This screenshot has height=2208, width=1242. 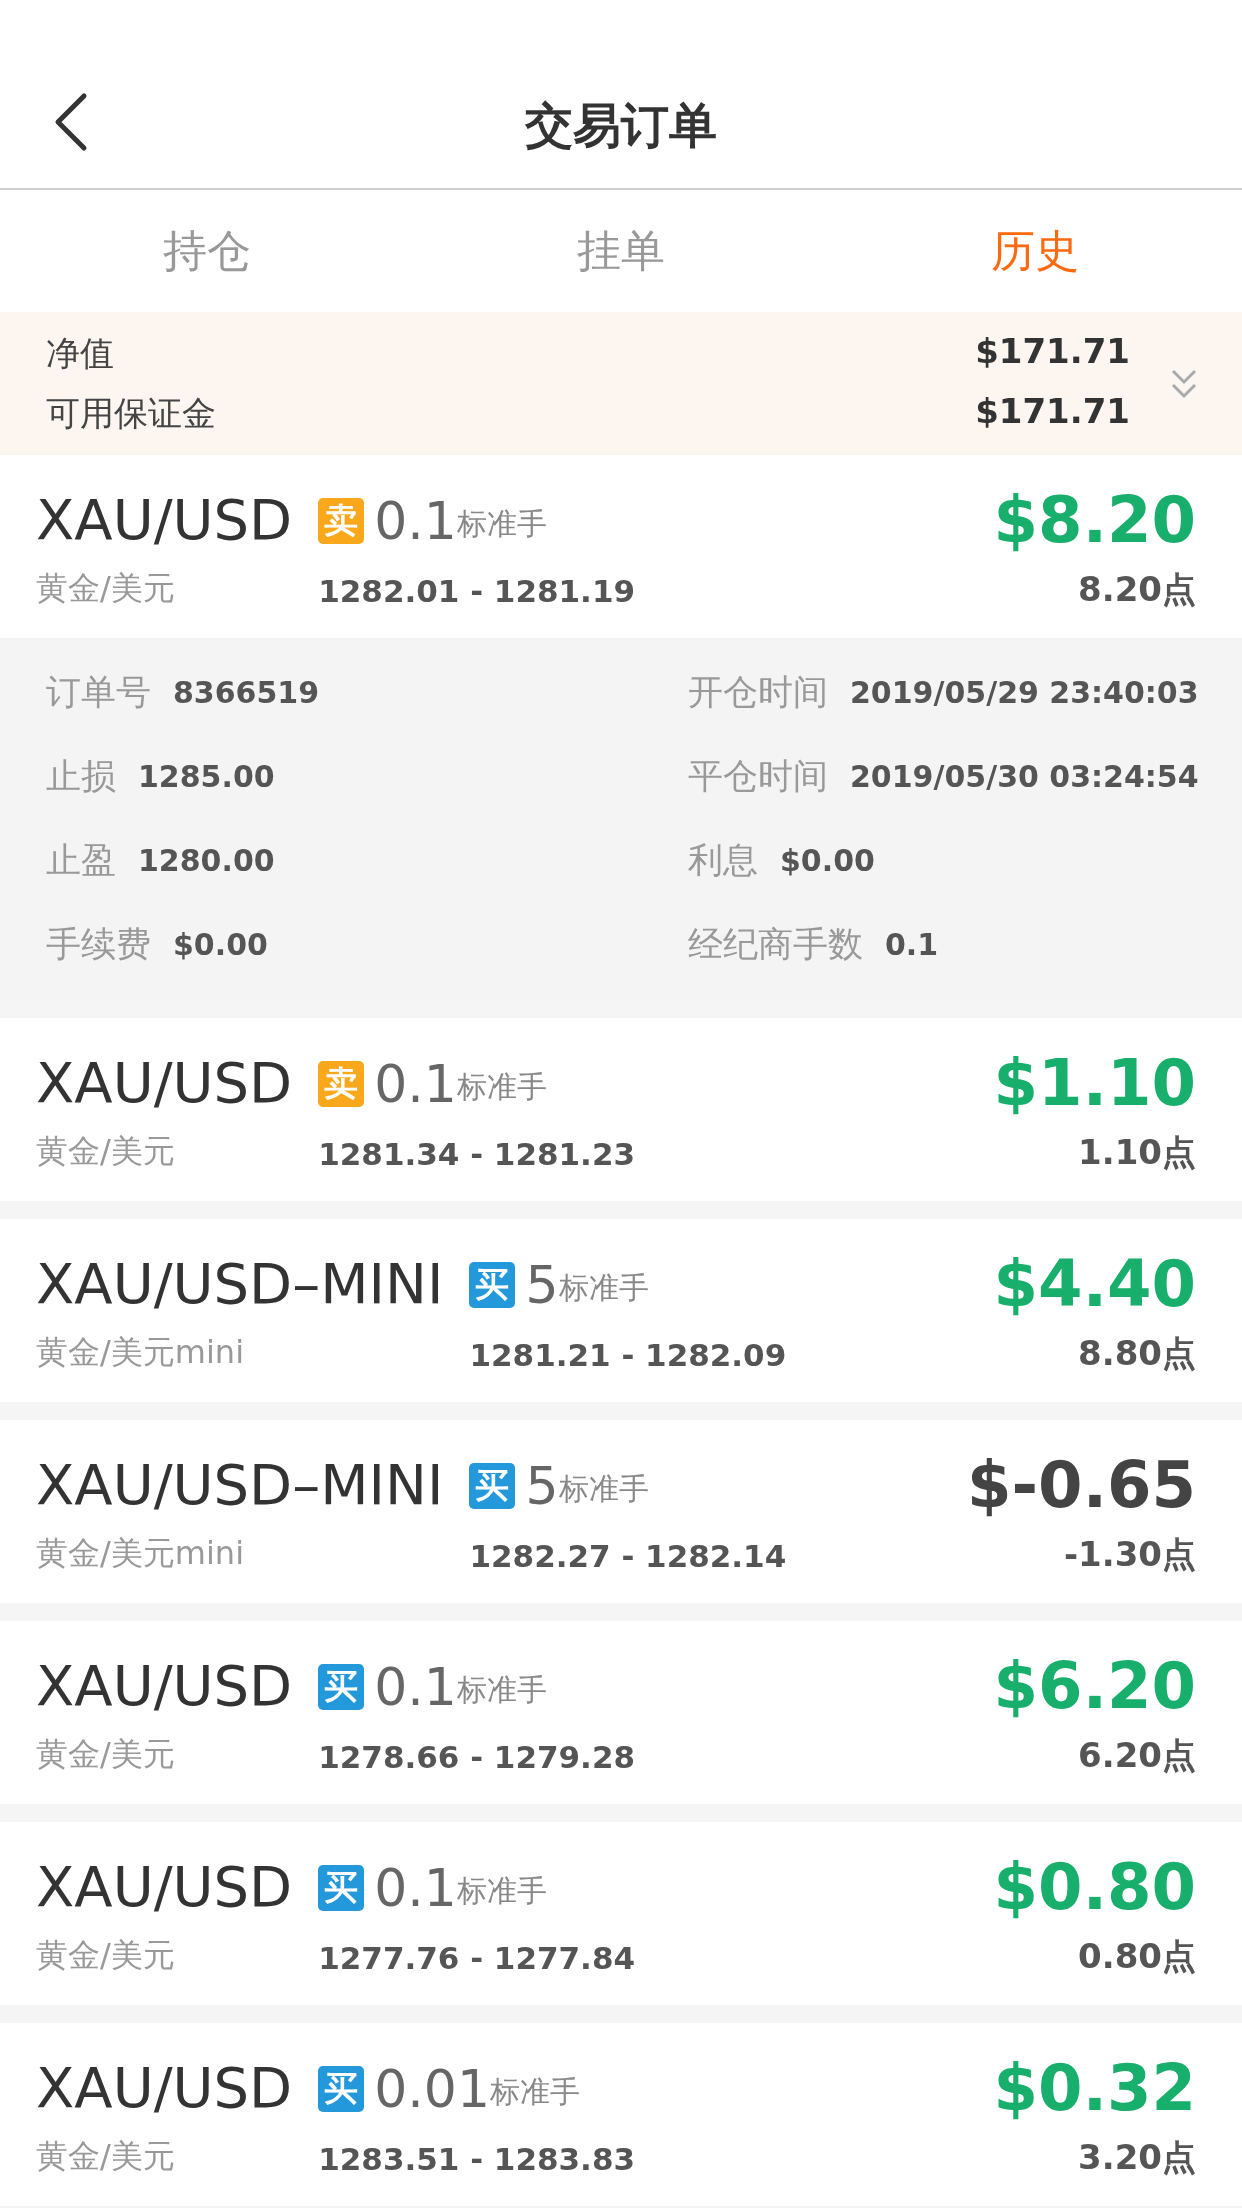 I want to click on detail-value: 1285.00, so click(x=206, y=776).